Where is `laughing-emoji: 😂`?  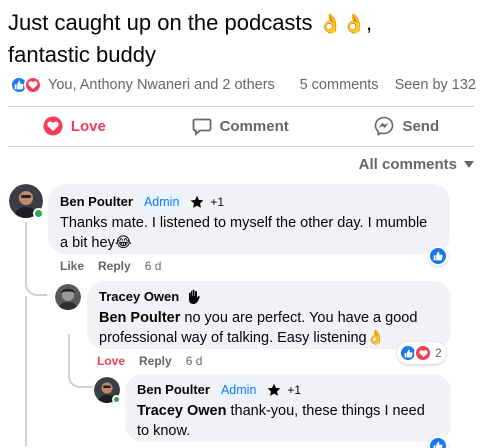 laughing-emoji: 😂 is located at coordinates (123, 243).